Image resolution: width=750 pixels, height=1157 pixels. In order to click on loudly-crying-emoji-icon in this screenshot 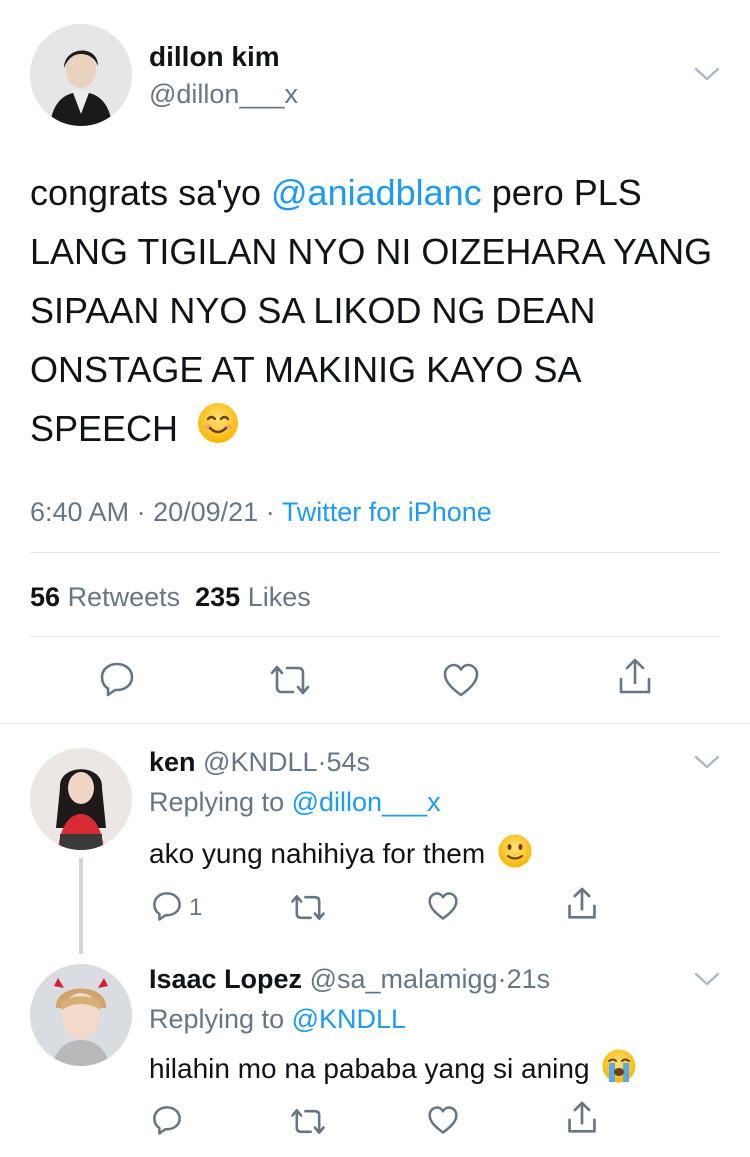, I will do `click(619, 1070)`.